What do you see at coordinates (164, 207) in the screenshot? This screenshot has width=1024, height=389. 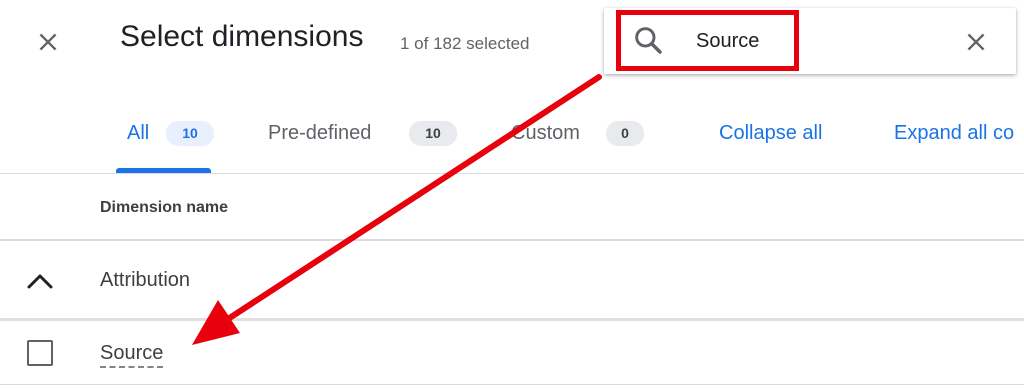 I see `column-header-dimension-name: Dimension name` at bounding box center [164, 207].